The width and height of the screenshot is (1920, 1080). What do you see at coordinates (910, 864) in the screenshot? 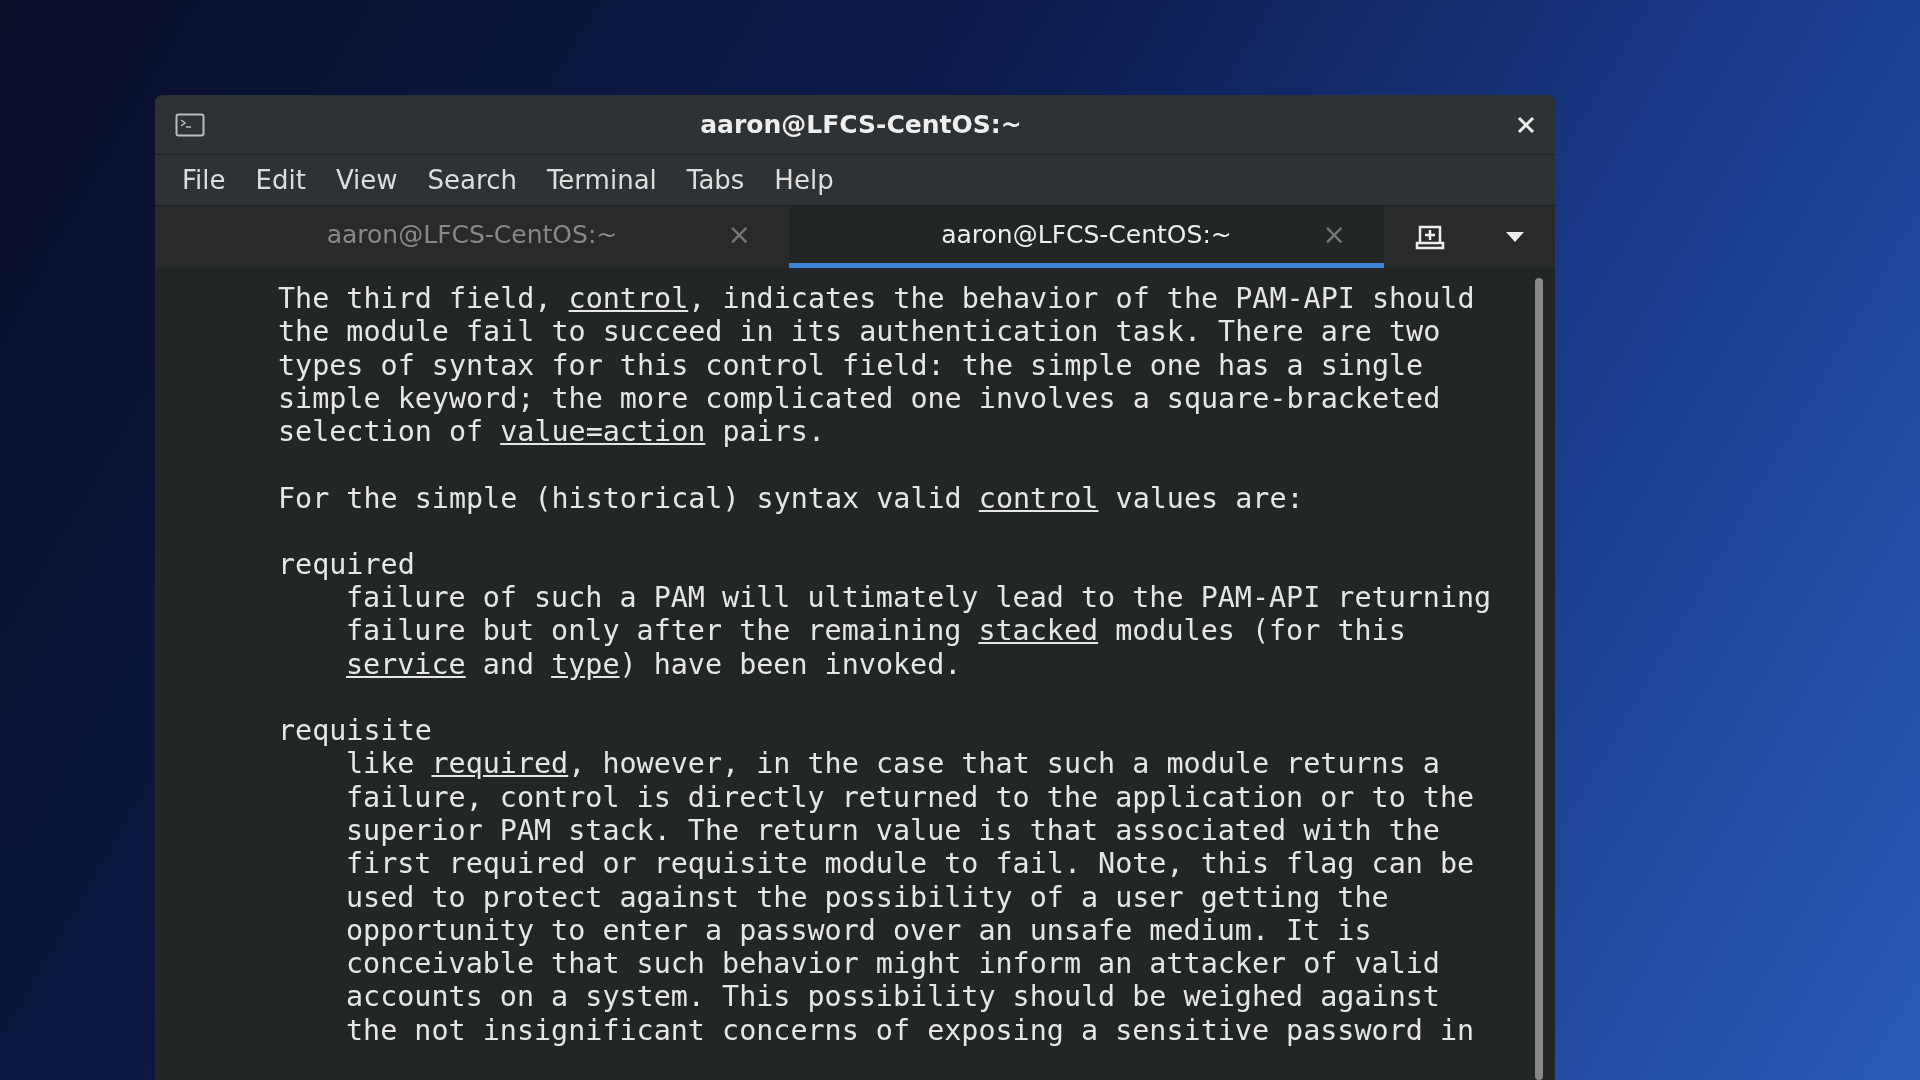
I see `text-line: first required or requisite module to fail. Note, this flag can be` at bounding box center [910, 864].